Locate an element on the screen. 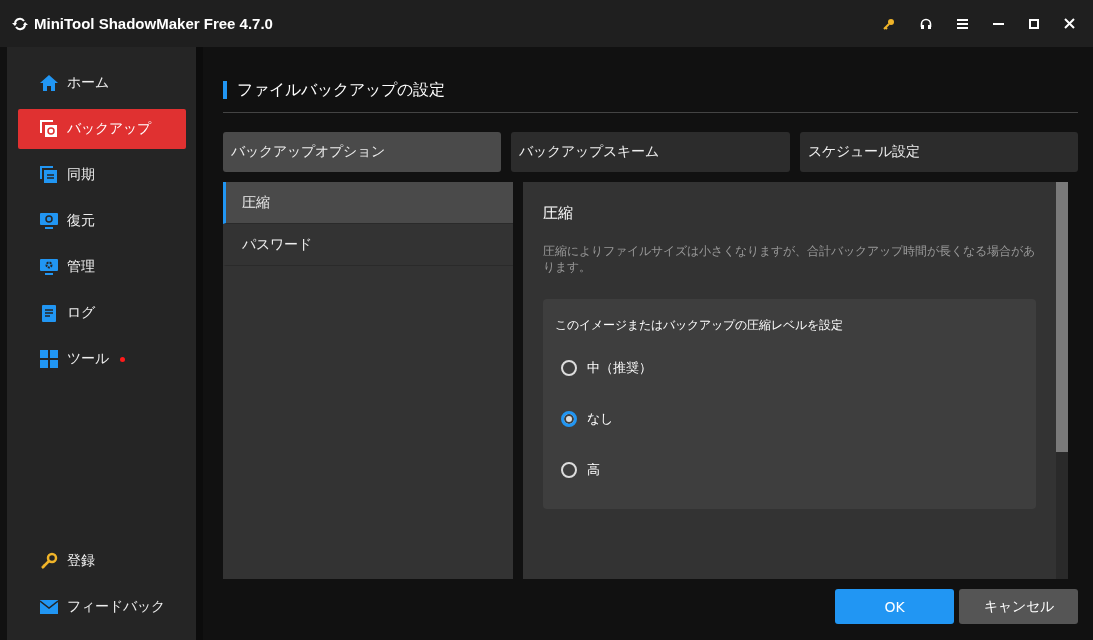  description-text: 圧縮によりファイルサイズは小さくなりますが、合計バックアップ時間が長くなる場合があります。 is located at coordinates (789, 259).